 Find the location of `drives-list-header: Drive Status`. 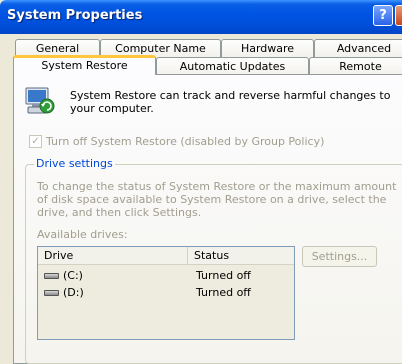

drives-list-header: Drive Status is located at coordinates (166, 256).